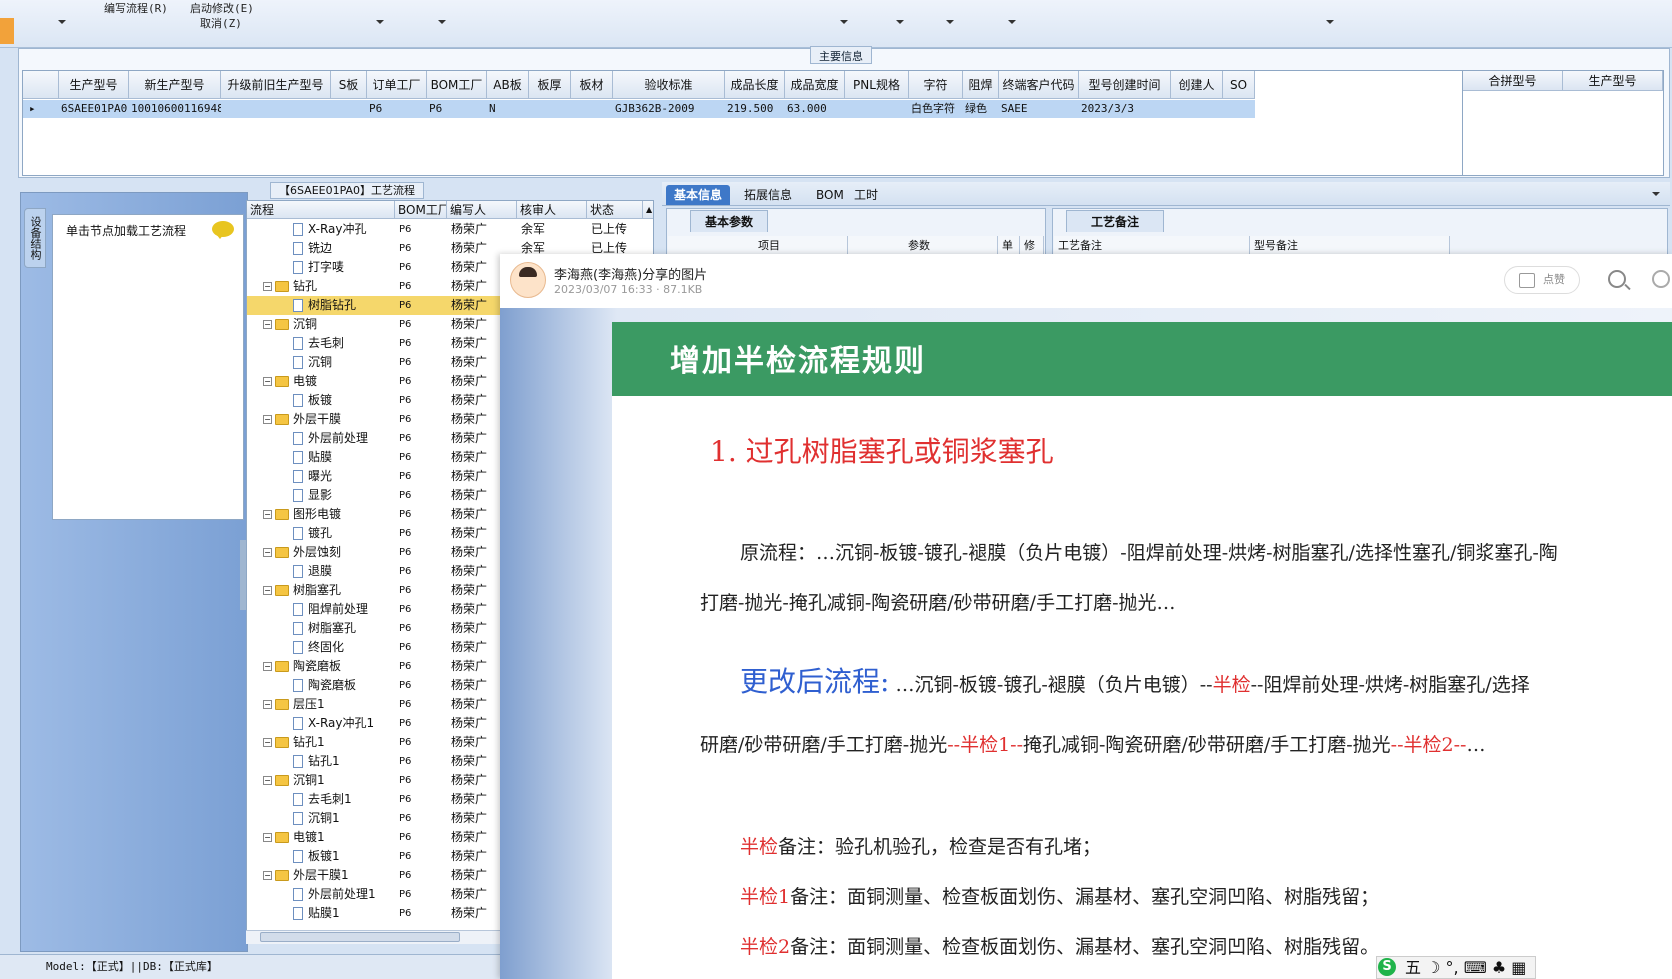 The image size is (1672, 979). What do you see at coordinates (305, 381) in the screenshot?
I see `tree-node-label: 电镀` at bounding box center [305, 381].